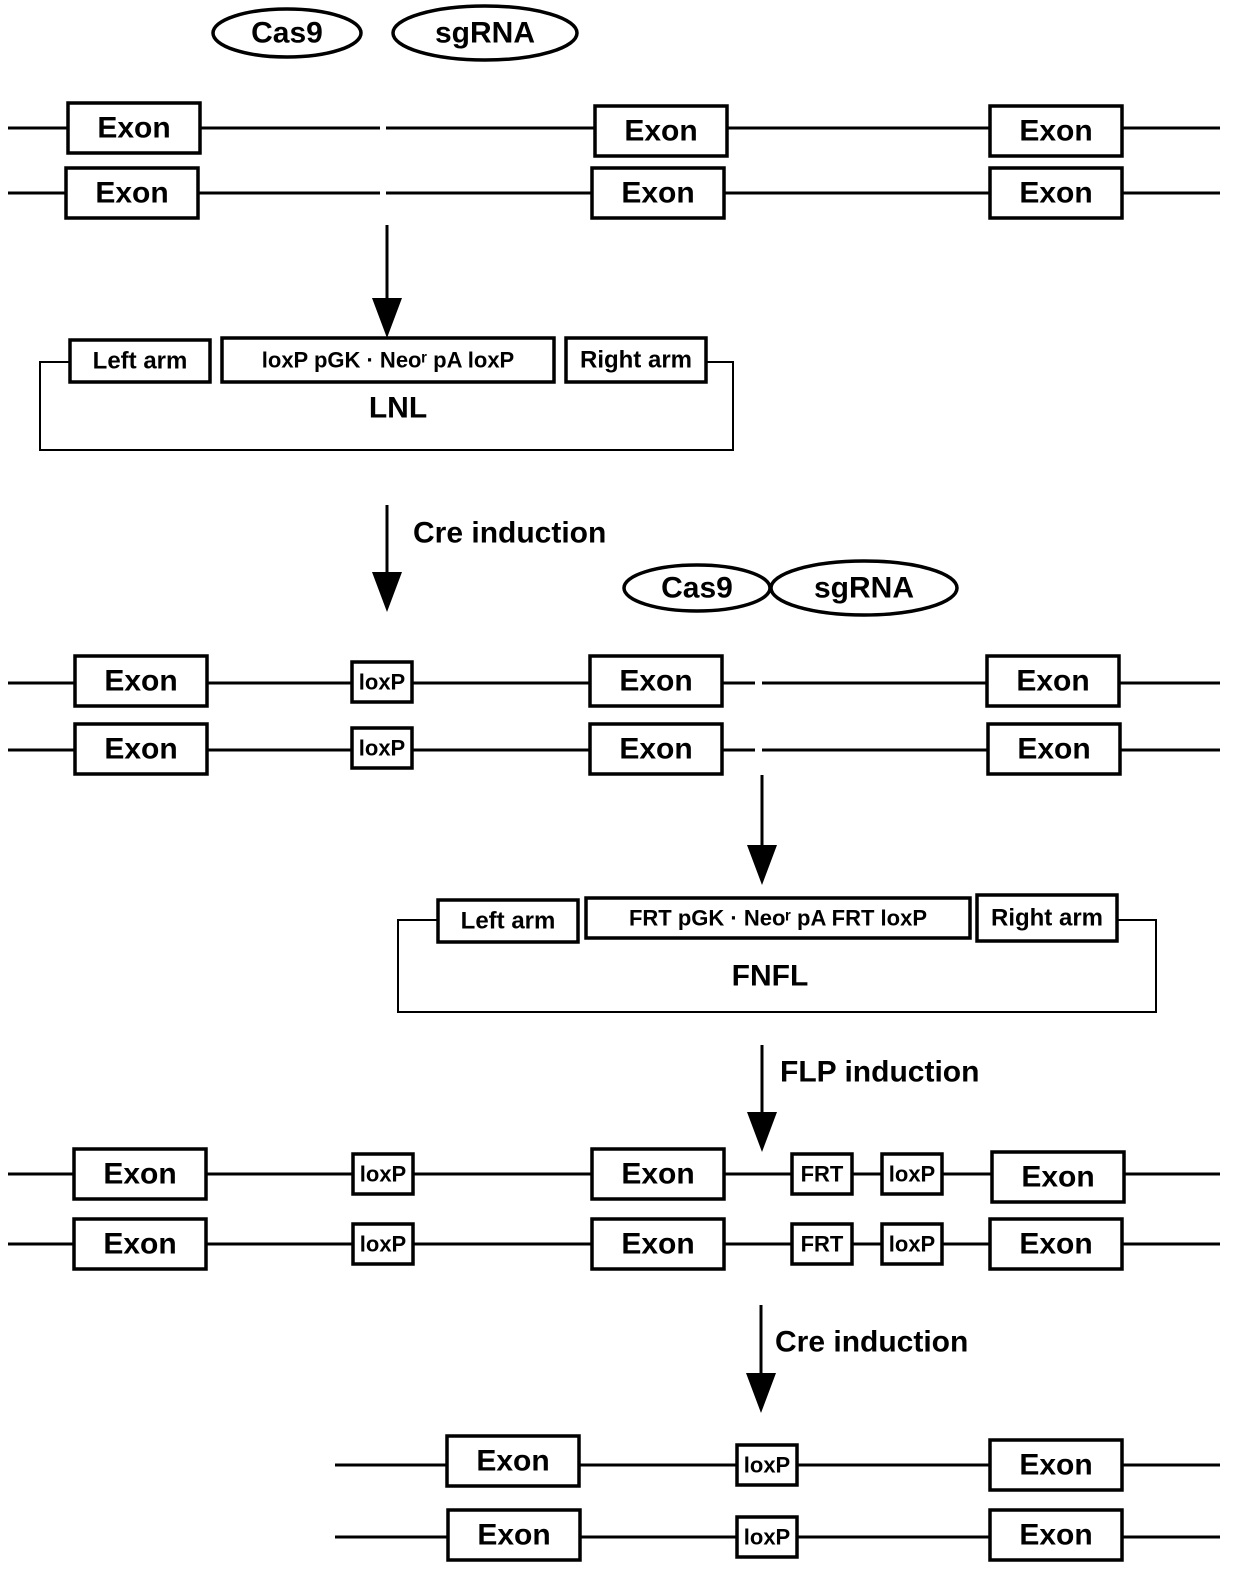  What do you see at coordinates (387, 318) in the screenshot?
I see `arrow-1-head` at bounding box center [387, 318].